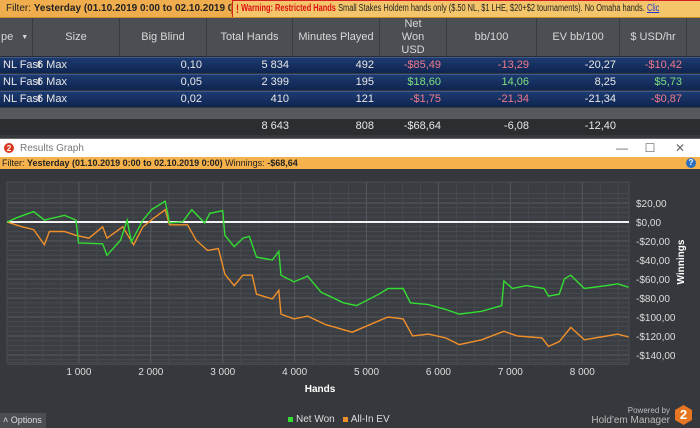 This screenshot has height=428, width=700. I want to click on x-tick-label: 1 000, so click(78, 372).